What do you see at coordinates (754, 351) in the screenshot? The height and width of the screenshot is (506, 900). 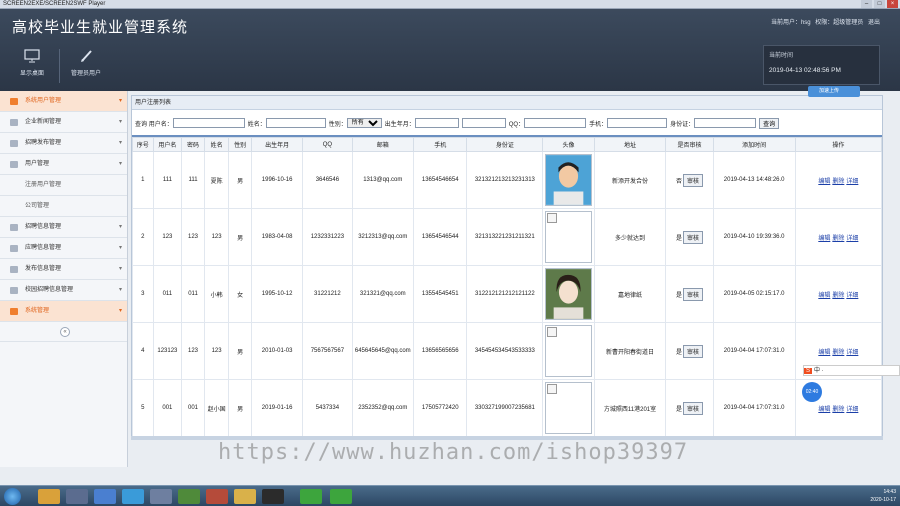 I see `cell-added: 2019-04-04 17:07:31.0` at bounding box center [754, 351].